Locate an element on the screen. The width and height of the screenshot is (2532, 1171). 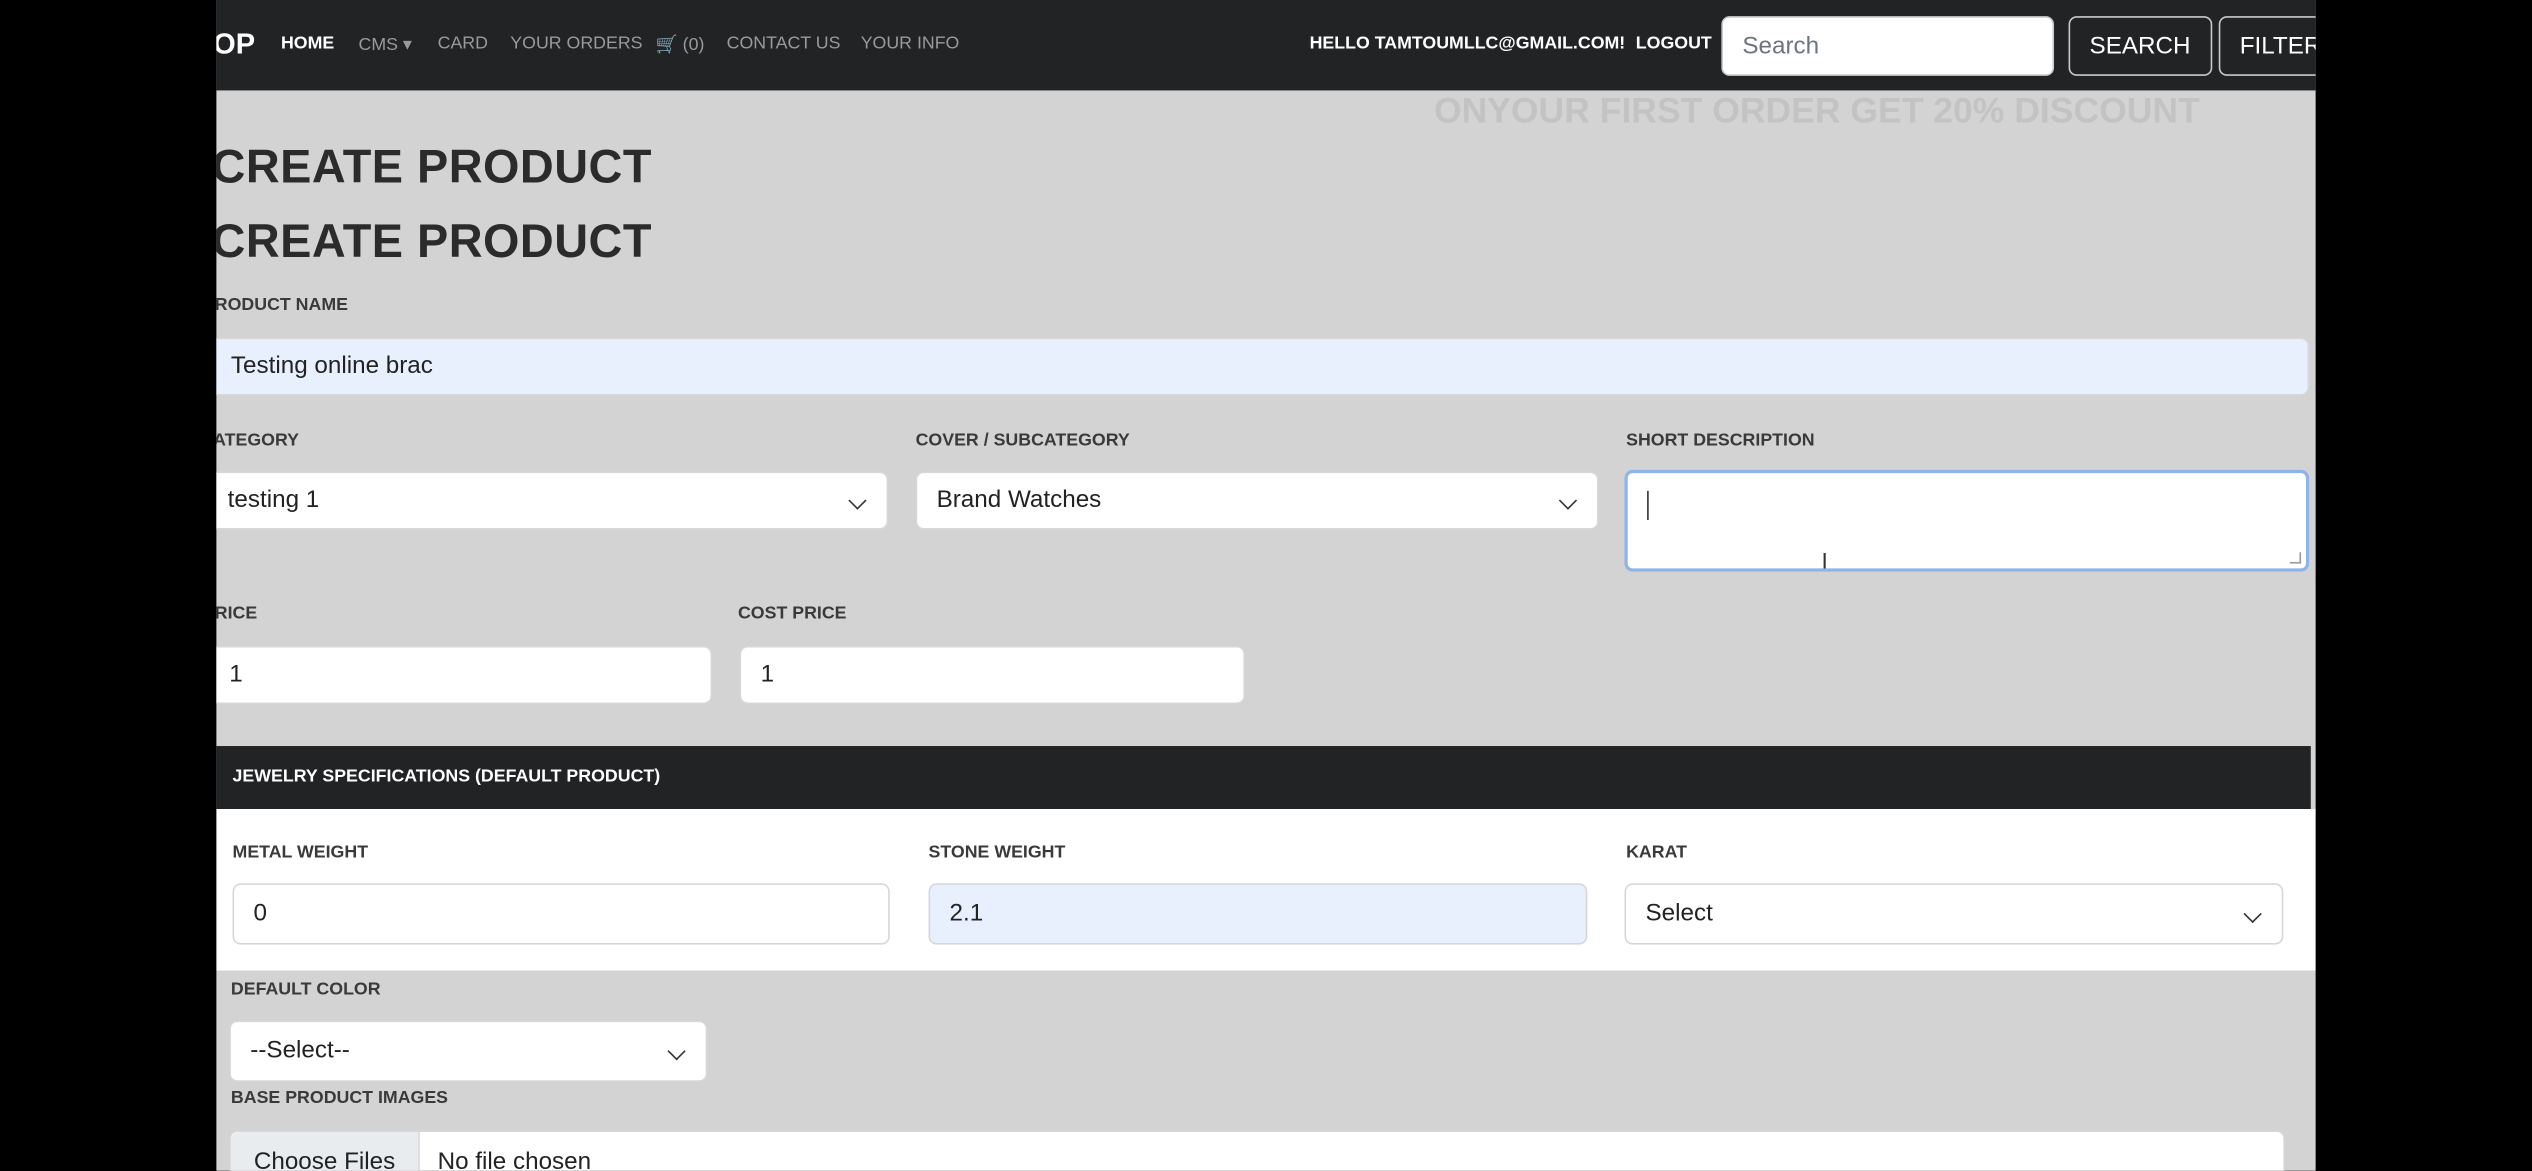
nav-cms-dropdown: CMS ▾ is located at coordinates (384, 44).